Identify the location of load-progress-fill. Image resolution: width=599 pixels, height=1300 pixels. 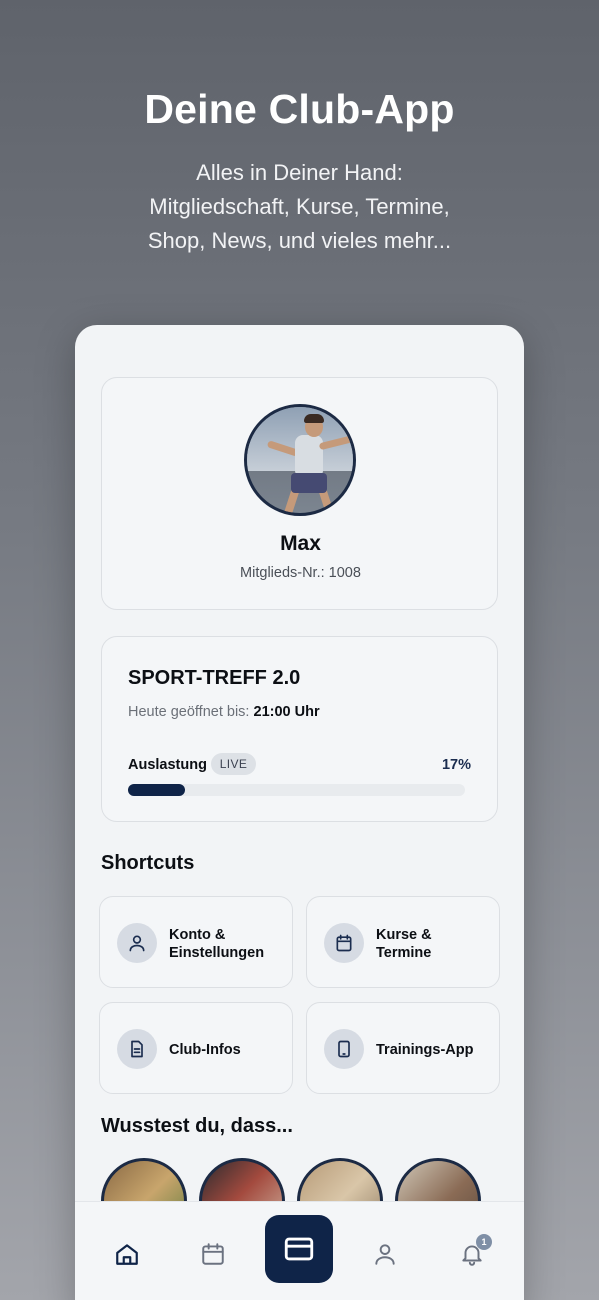
(157, 790).